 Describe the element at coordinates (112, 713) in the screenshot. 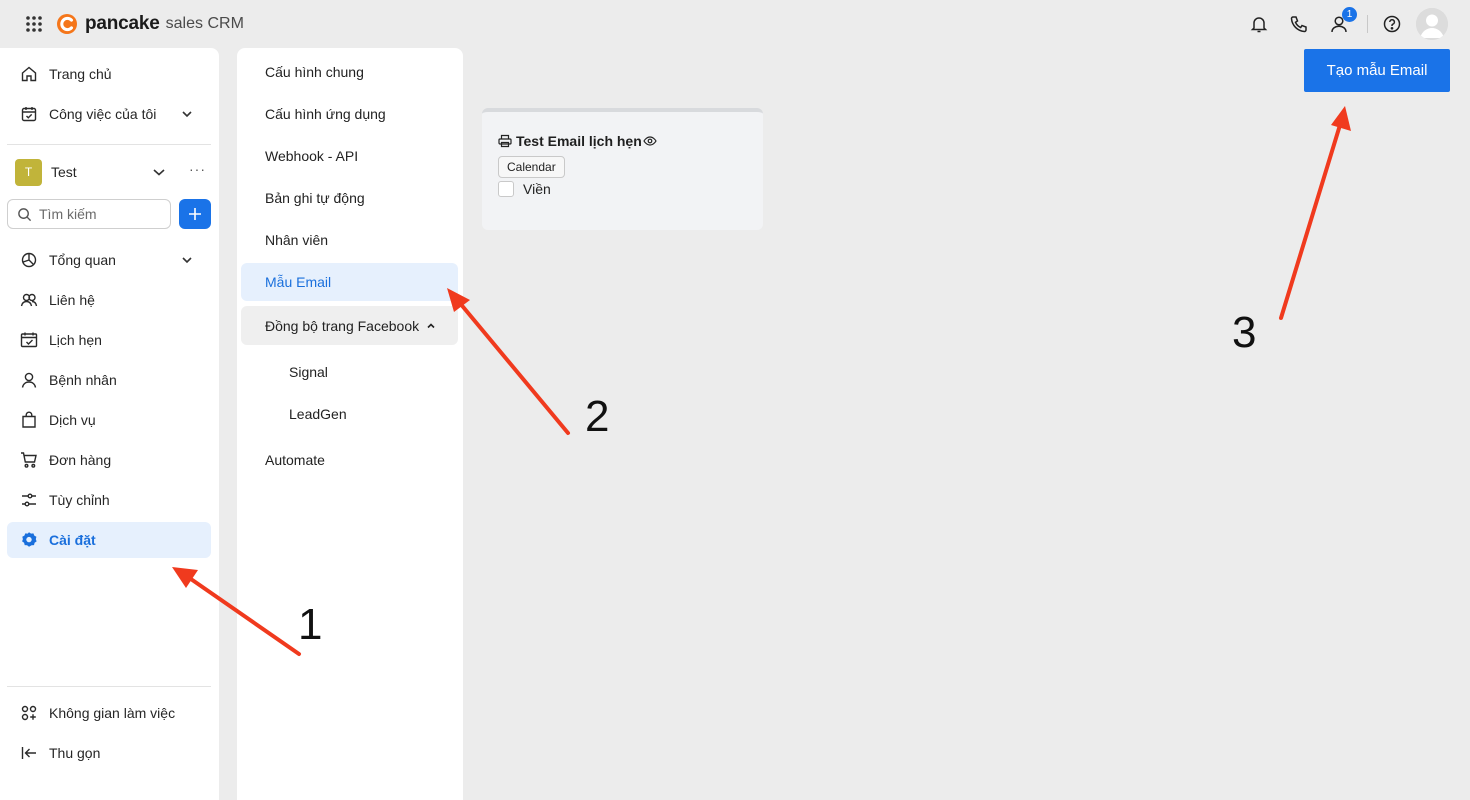

I see `sidebar-item-label: Không gian làm việc` at that location.